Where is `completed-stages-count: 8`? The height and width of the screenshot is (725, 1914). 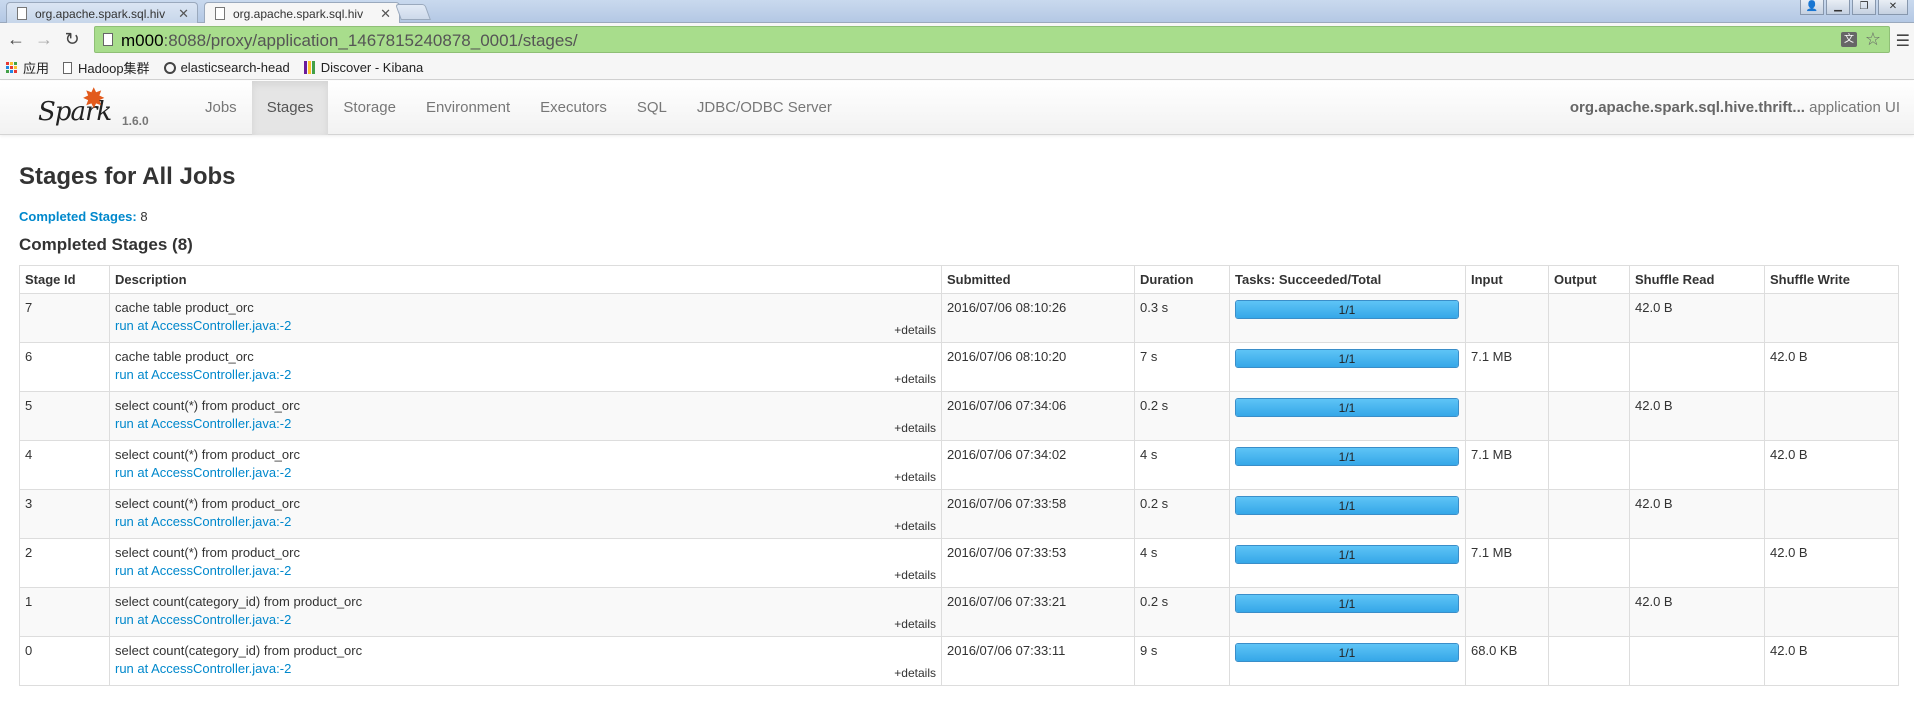 completed-stages-count: 8 is located at coordinates (142, 216).